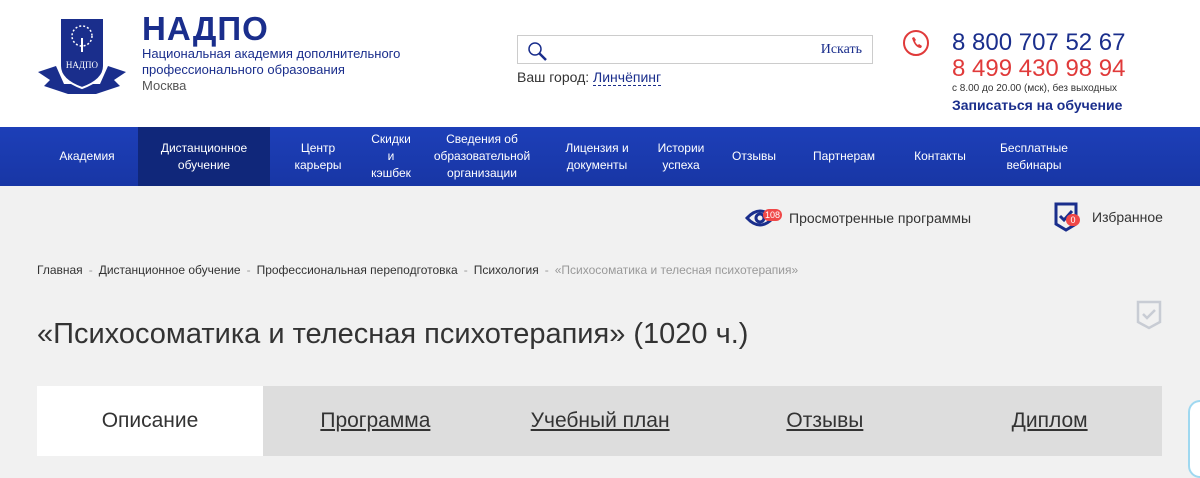 The width and height of the screenshot is (1200, 478). Describe the element at coordinates (597, 156) in the screenshot. I see `nav-license: Лицензия и документы` at that location.